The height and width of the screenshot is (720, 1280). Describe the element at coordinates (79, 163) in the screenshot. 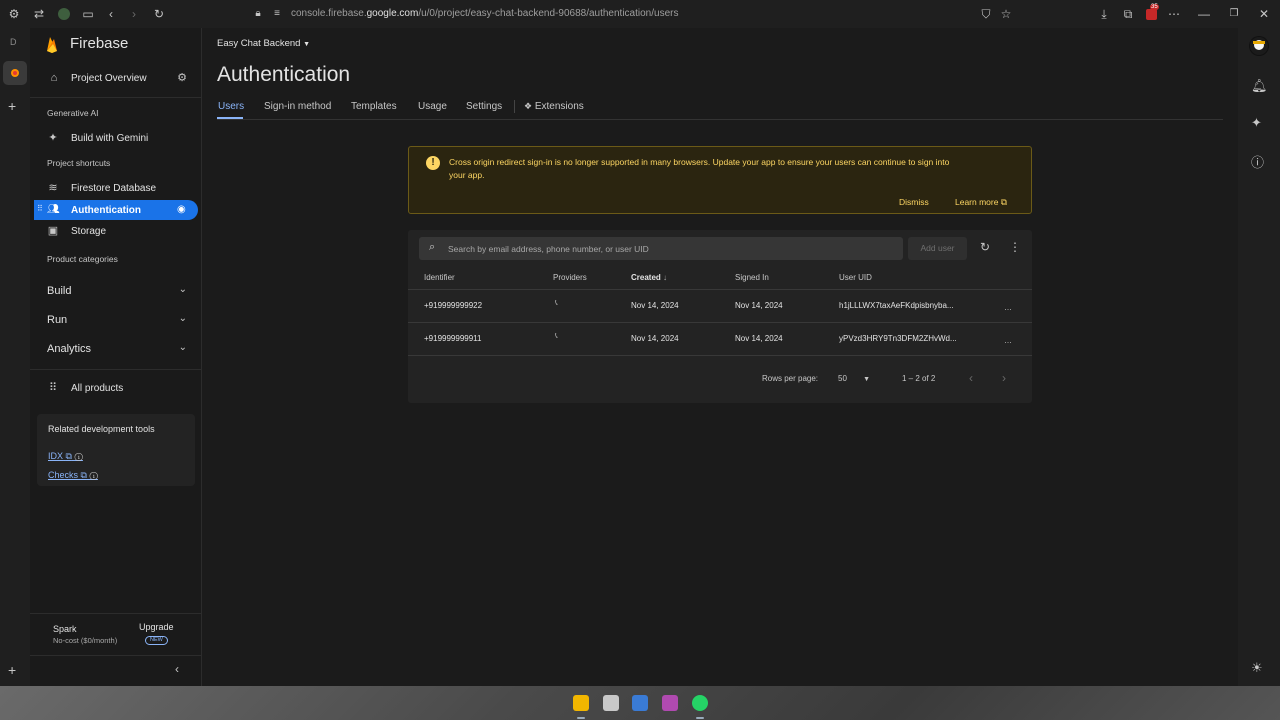

I see `project-shortcuts-label: Project shortcuts` at that location.